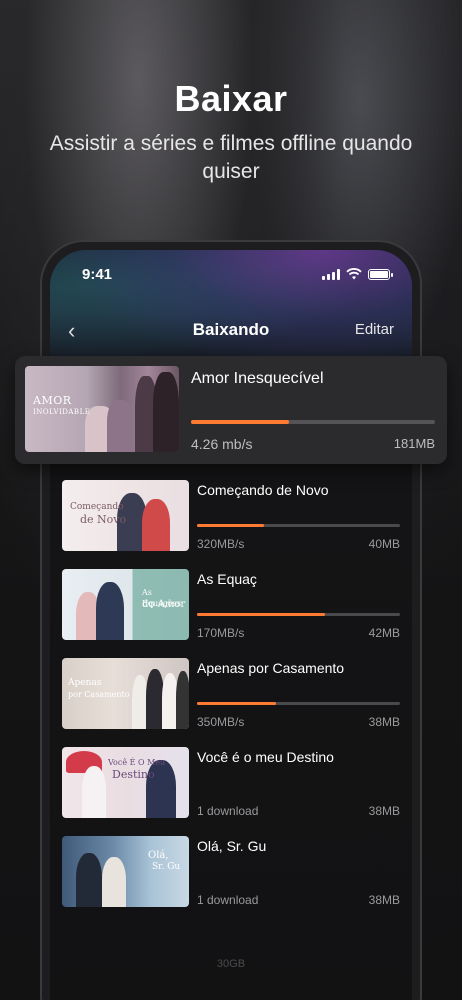  I want to click on thumbnail-text: Olá,, so click(158, 855).